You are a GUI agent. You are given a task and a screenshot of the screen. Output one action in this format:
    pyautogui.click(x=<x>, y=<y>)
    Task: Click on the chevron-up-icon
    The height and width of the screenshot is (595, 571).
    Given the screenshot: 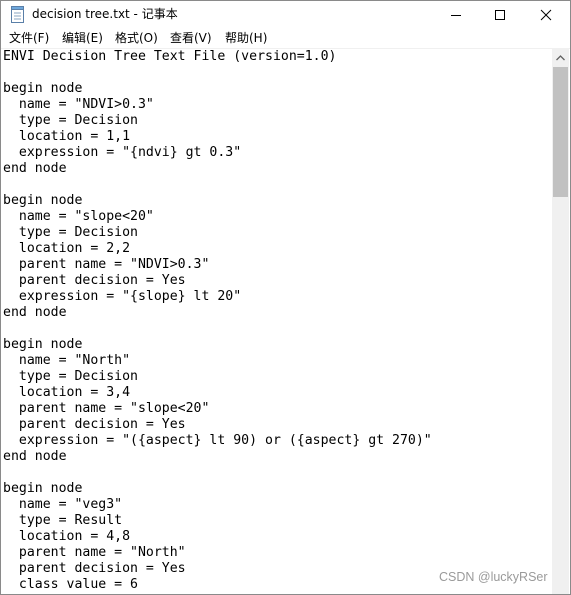 What is the action you would take?
    pyautogui.click(x=560, y=57)
    